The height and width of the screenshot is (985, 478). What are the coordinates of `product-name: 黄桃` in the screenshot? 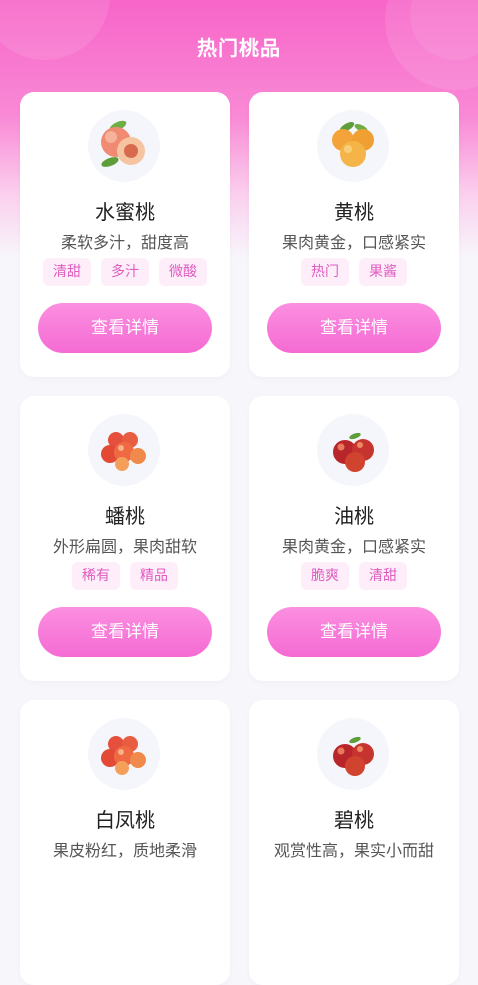 It's located at (354, 212).